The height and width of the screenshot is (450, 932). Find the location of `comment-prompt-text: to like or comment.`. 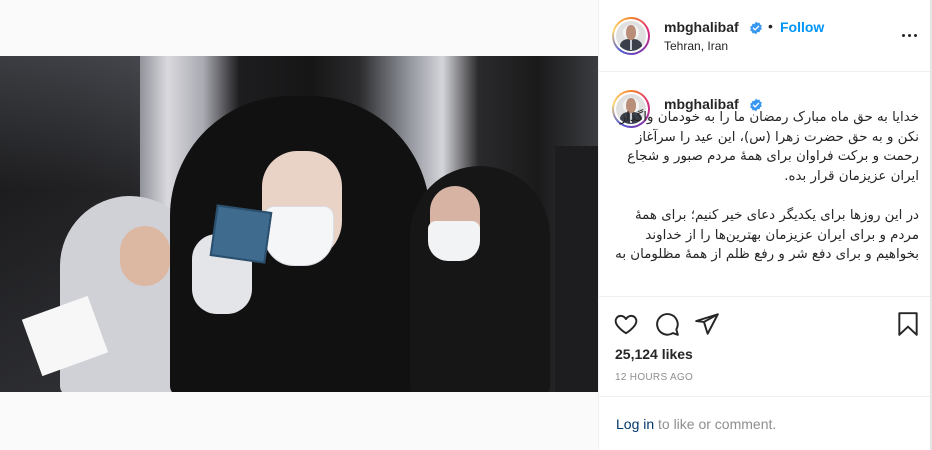

comment-prompt-text: to like or comment. is located at coordinates (717, 424).